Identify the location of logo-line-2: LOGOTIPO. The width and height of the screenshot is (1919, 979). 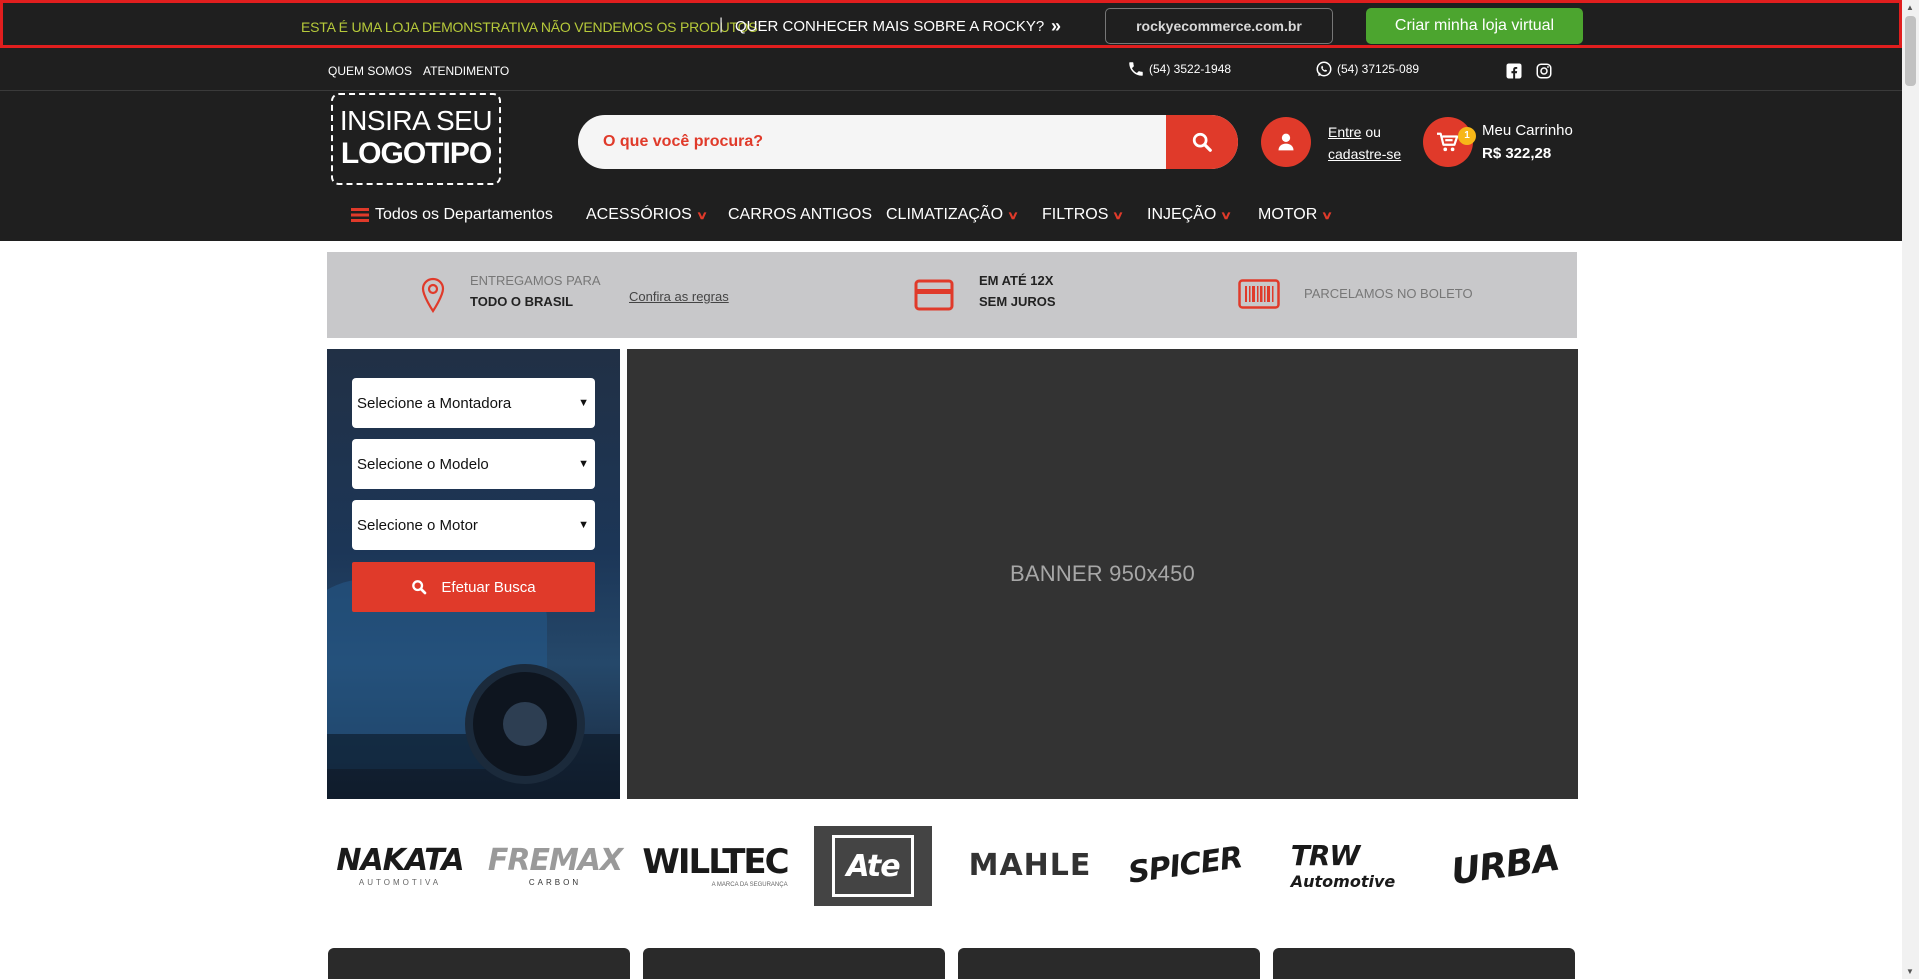
(416, 153).